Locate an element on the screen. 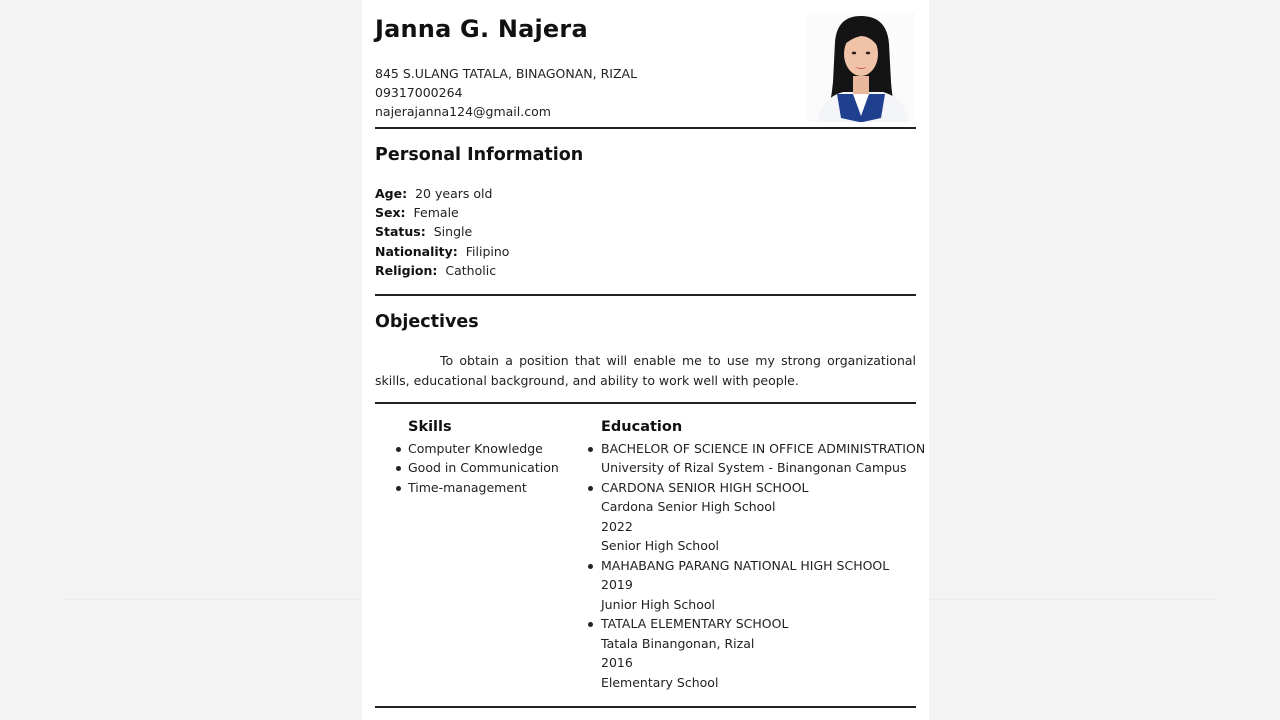  info-value: Catholic is located at coordinates (471, 270).